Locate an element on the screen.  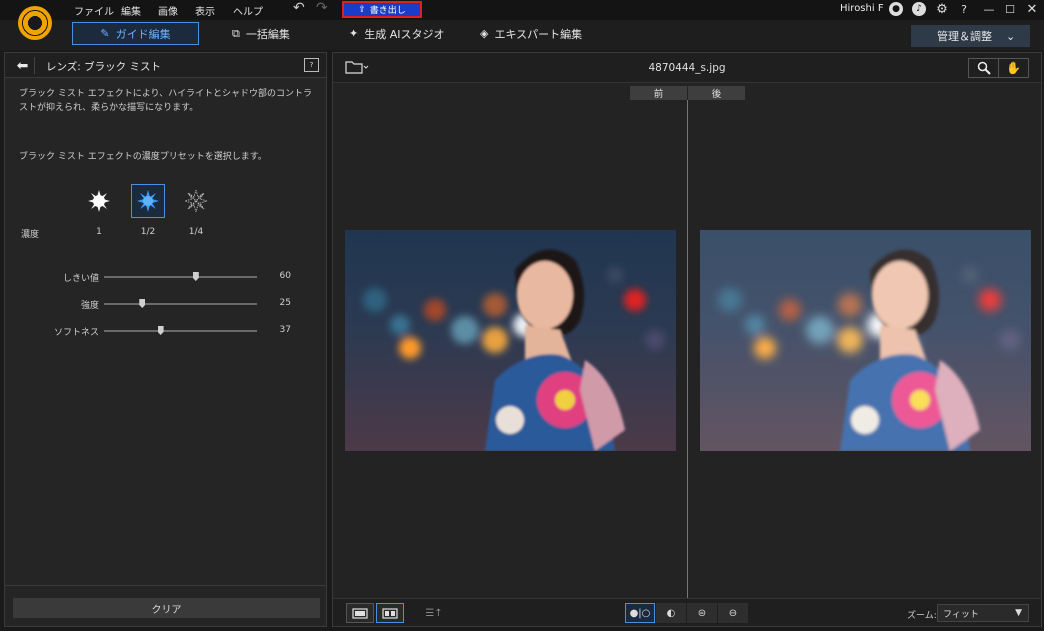
starburst-half-icon is located at coordinates (148, 201).